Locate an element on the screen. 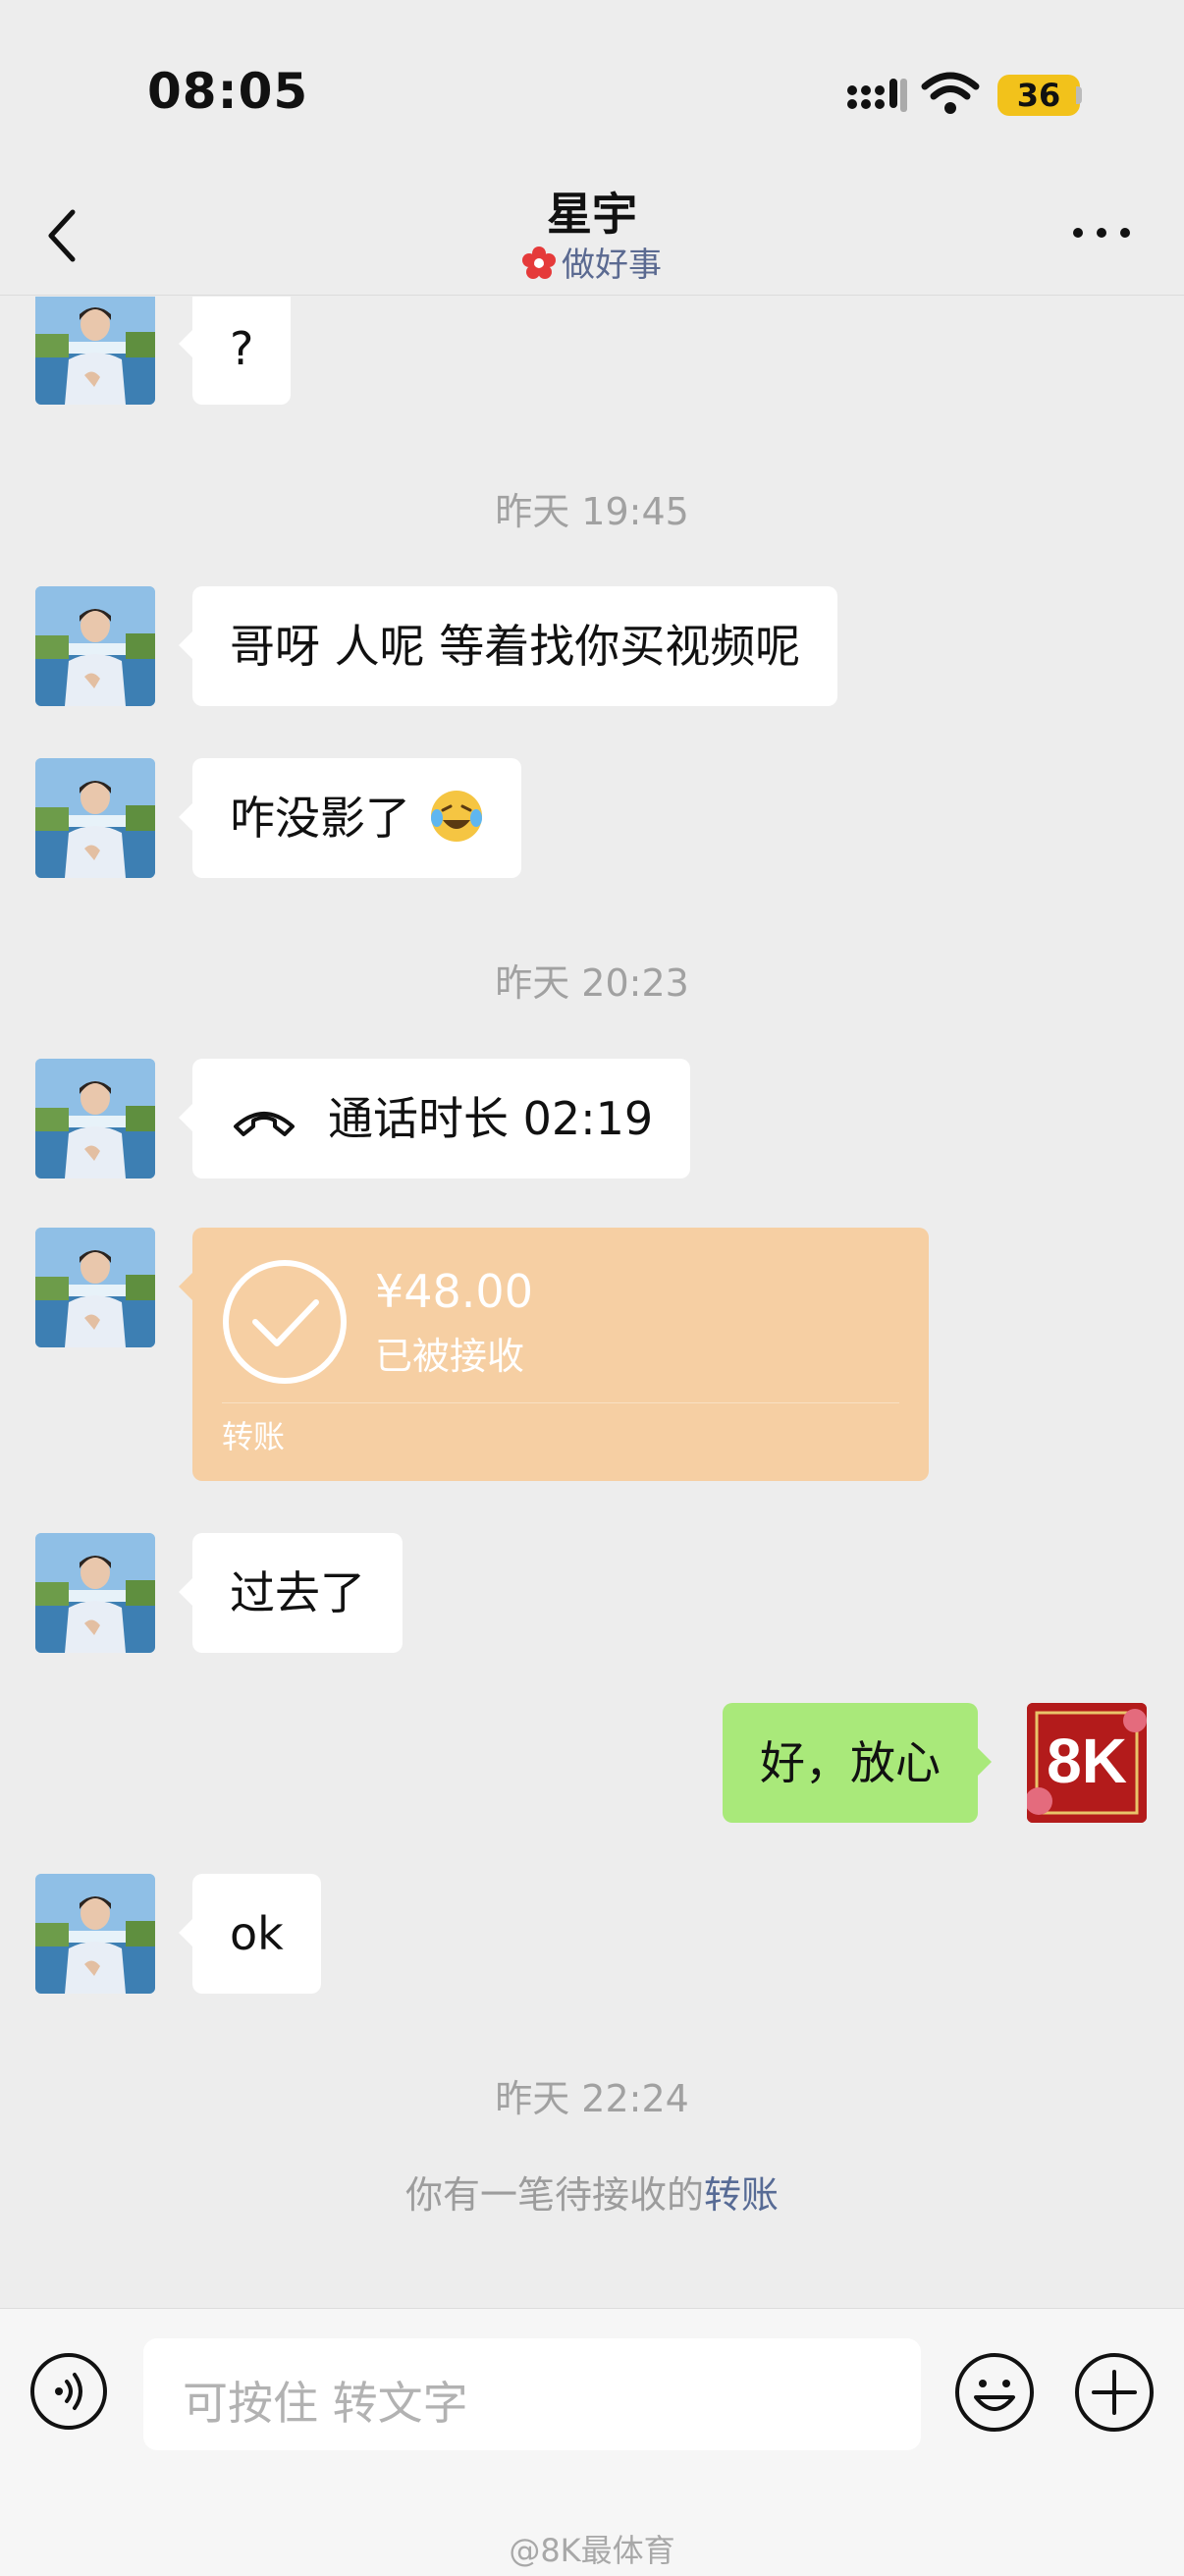 The height and width of the screenshot is (2576, 1184). call-record-bubble: 通话时长 02:19 is located at coordinates (434, 1118).